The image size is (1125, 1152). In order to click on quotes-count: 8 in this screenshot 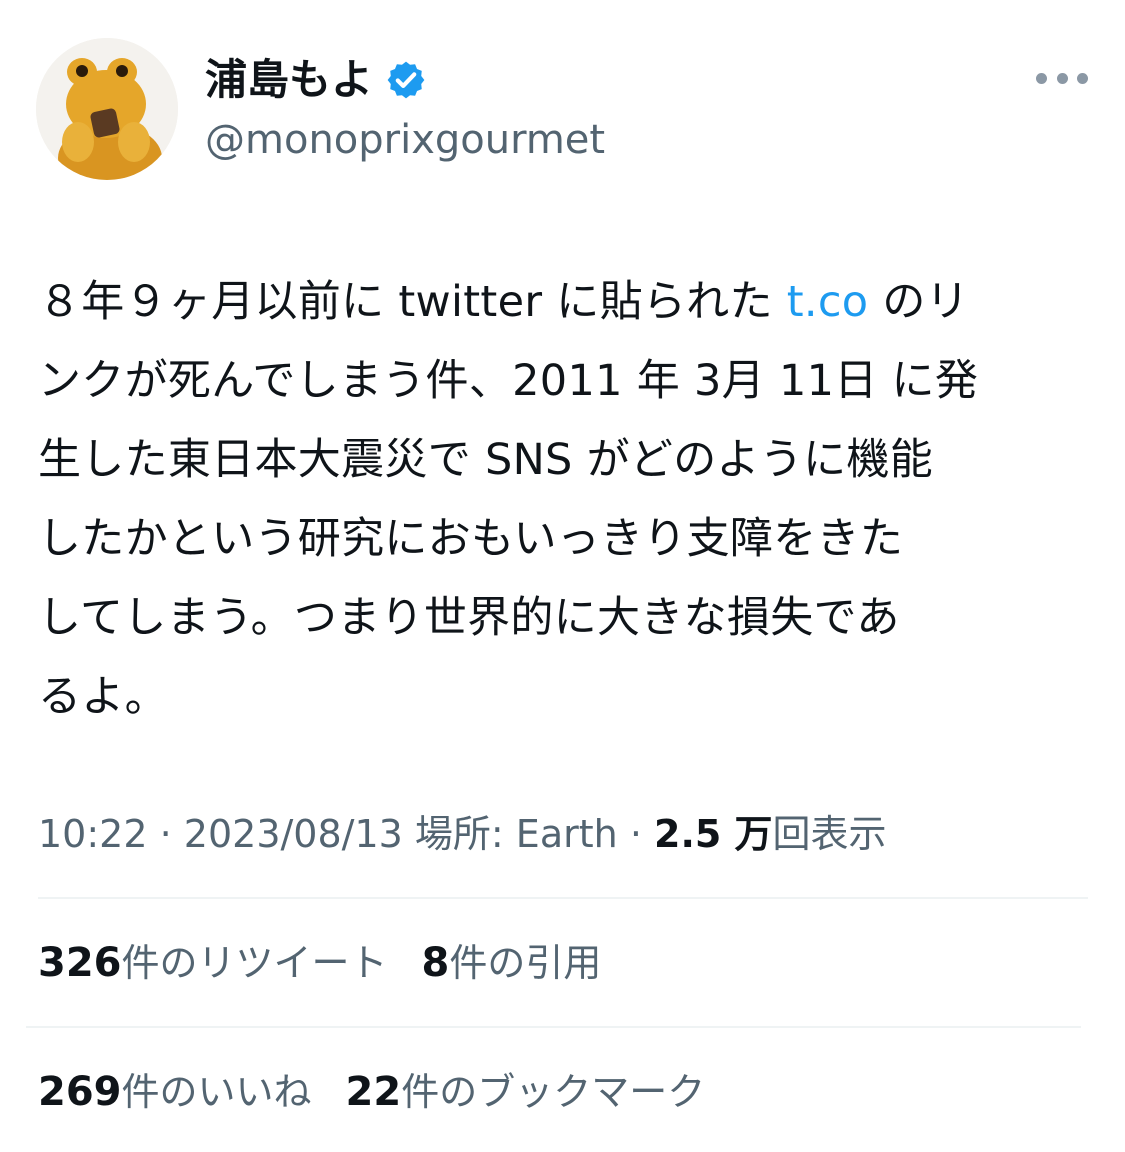, I will do `click(435, 963)`.